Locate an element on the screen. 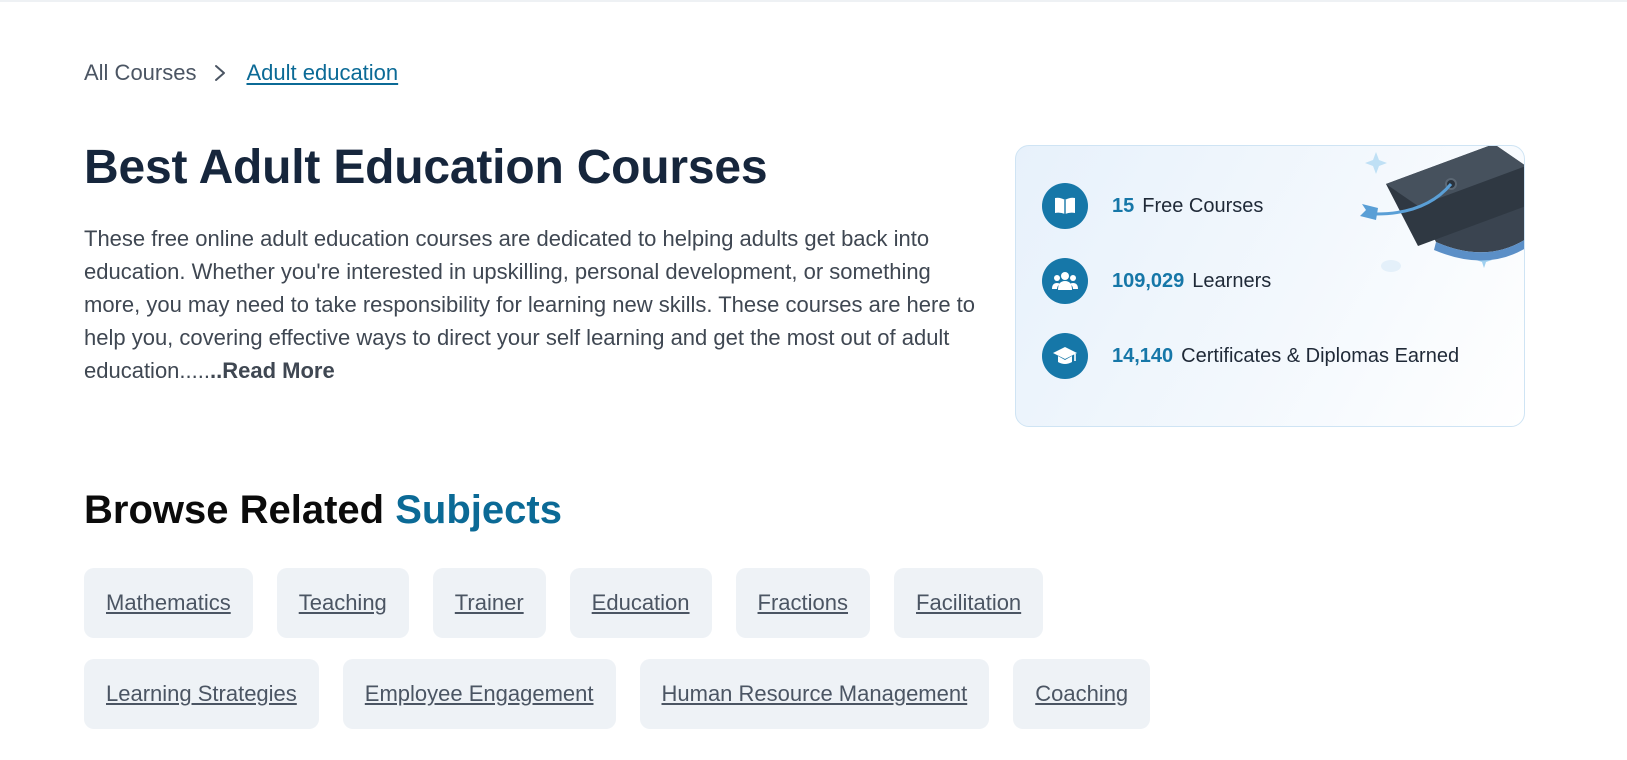 The image size is (1627, 760). certificates-label: Certificates & Diplomas Earned is located at coordinates (1320, 355).